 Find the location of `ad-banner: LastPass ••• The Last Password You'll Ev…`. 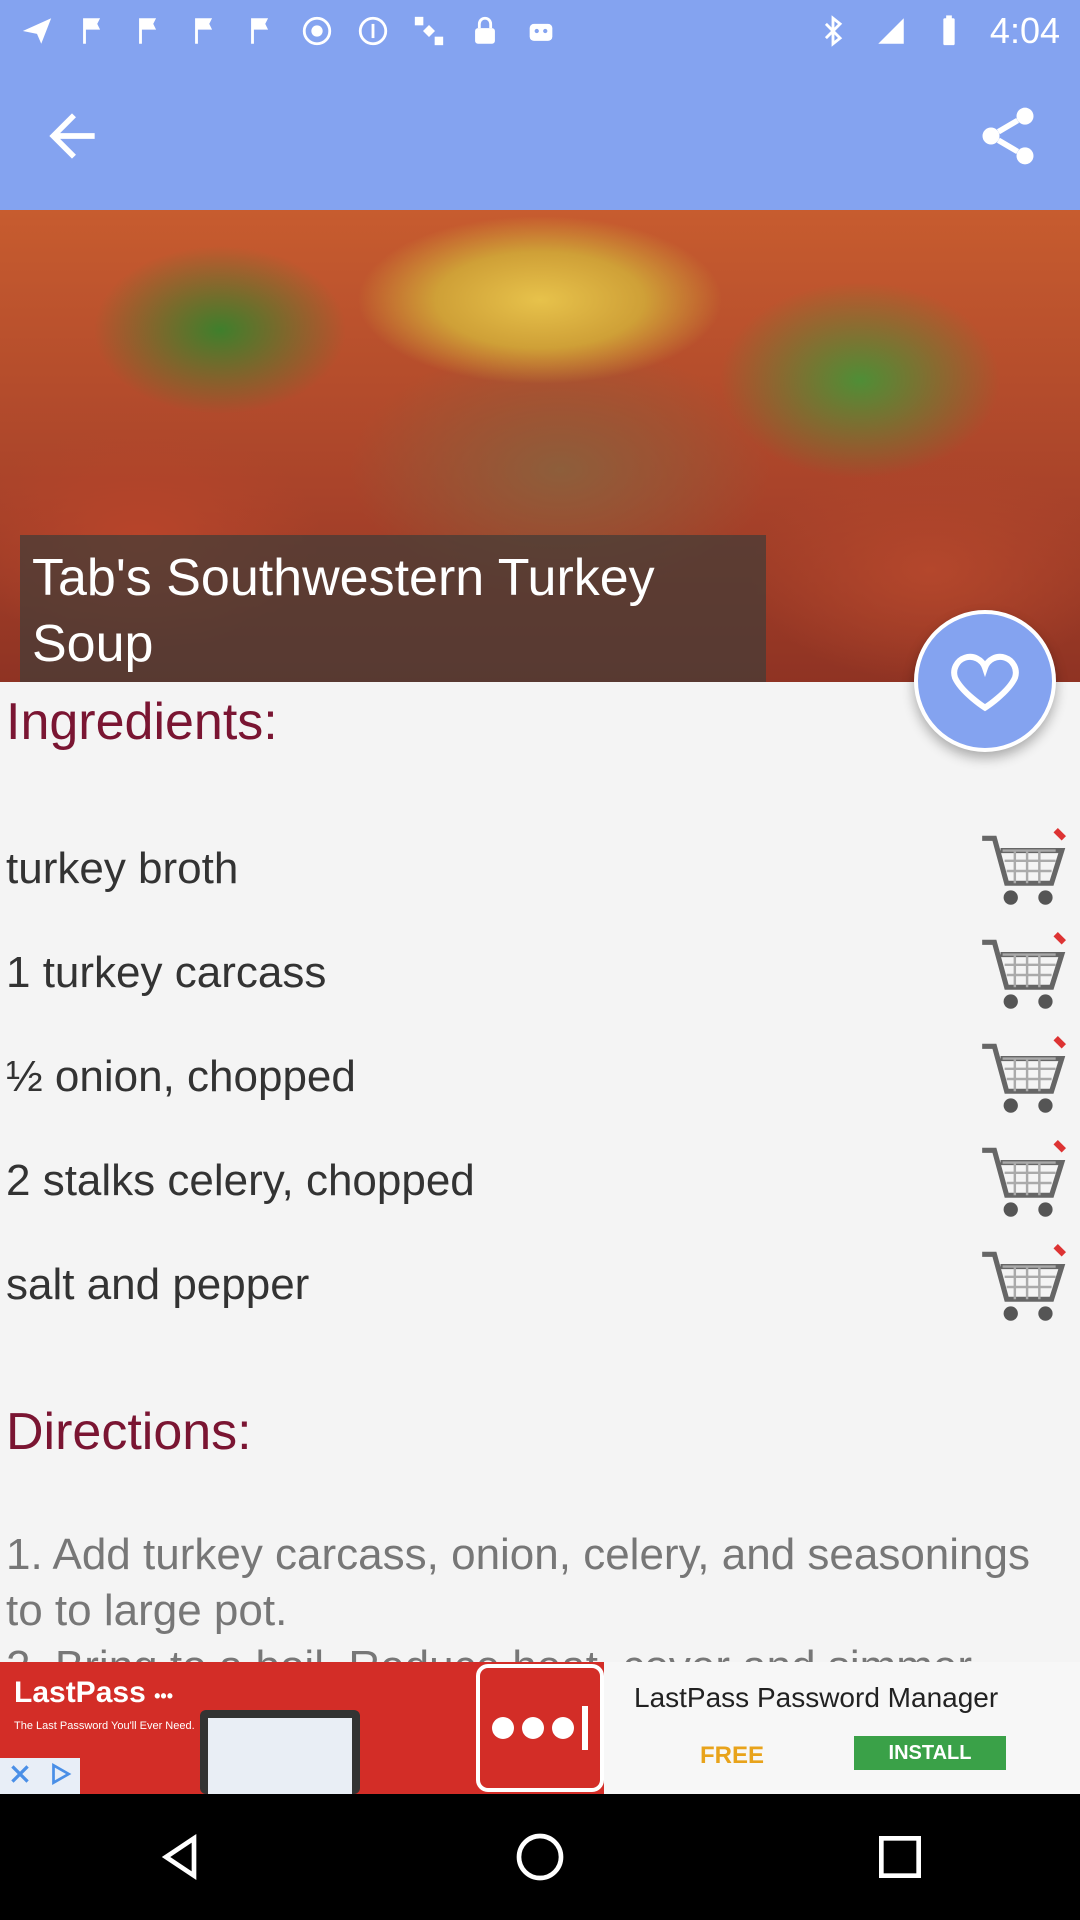

ad-banner: LastPass ••• The Last Password You'll Ev… is located at coordinates (540, 1728).